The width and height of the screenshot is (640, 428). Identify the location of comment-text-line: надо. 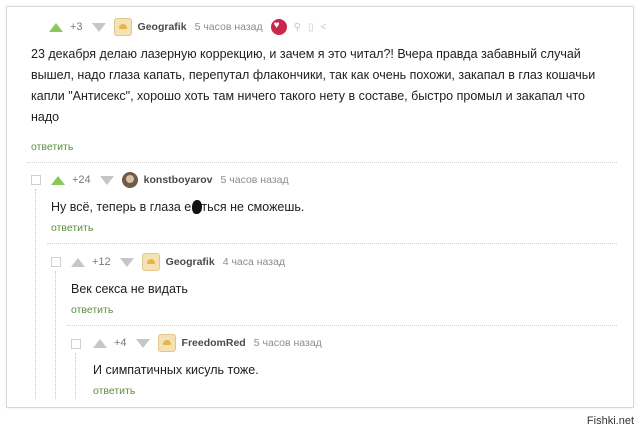
(45, 117).